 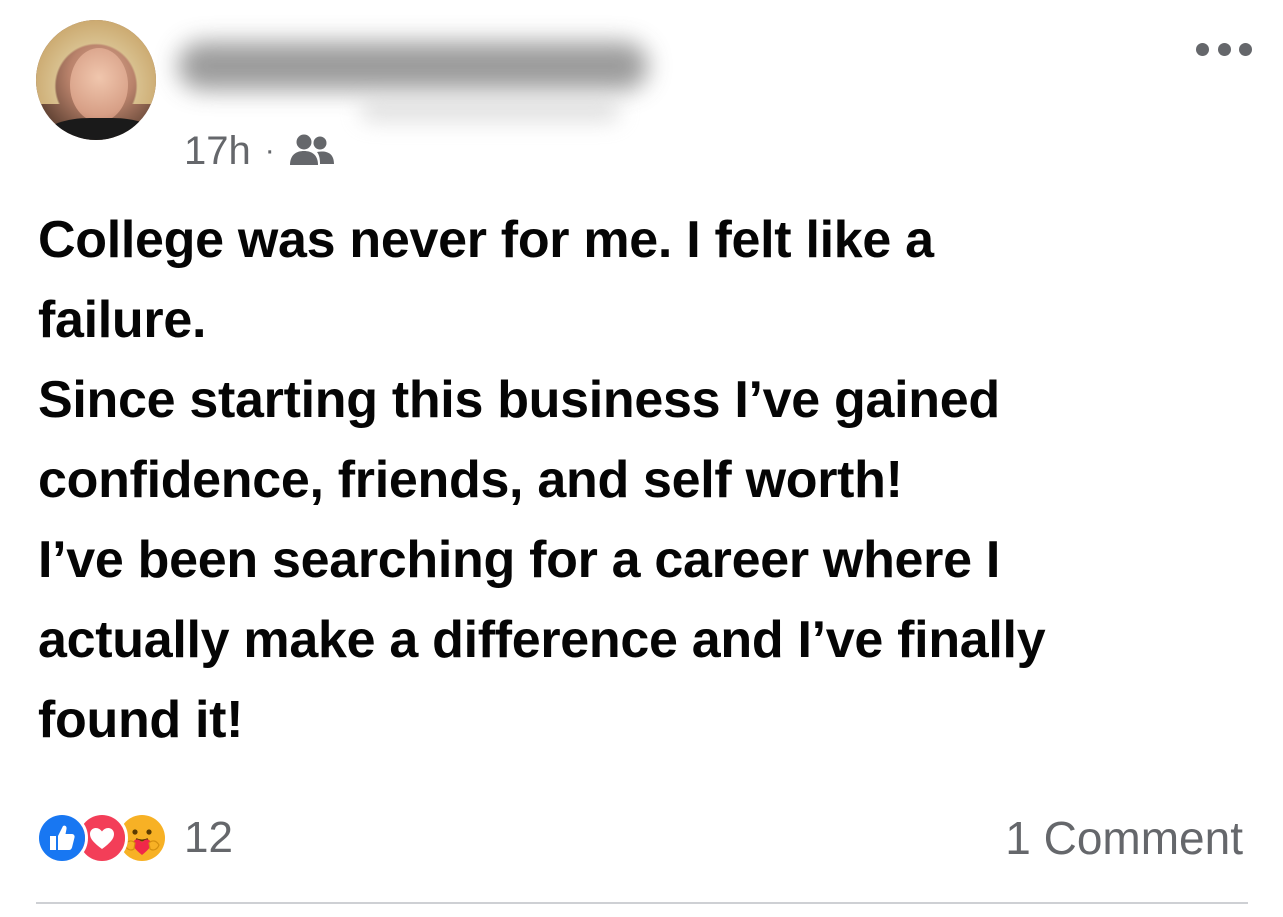 What do you see at coordinates (260, 151) in the screenshot?
I see `post-meta: 17h ·` at bounding box center [260, 151].